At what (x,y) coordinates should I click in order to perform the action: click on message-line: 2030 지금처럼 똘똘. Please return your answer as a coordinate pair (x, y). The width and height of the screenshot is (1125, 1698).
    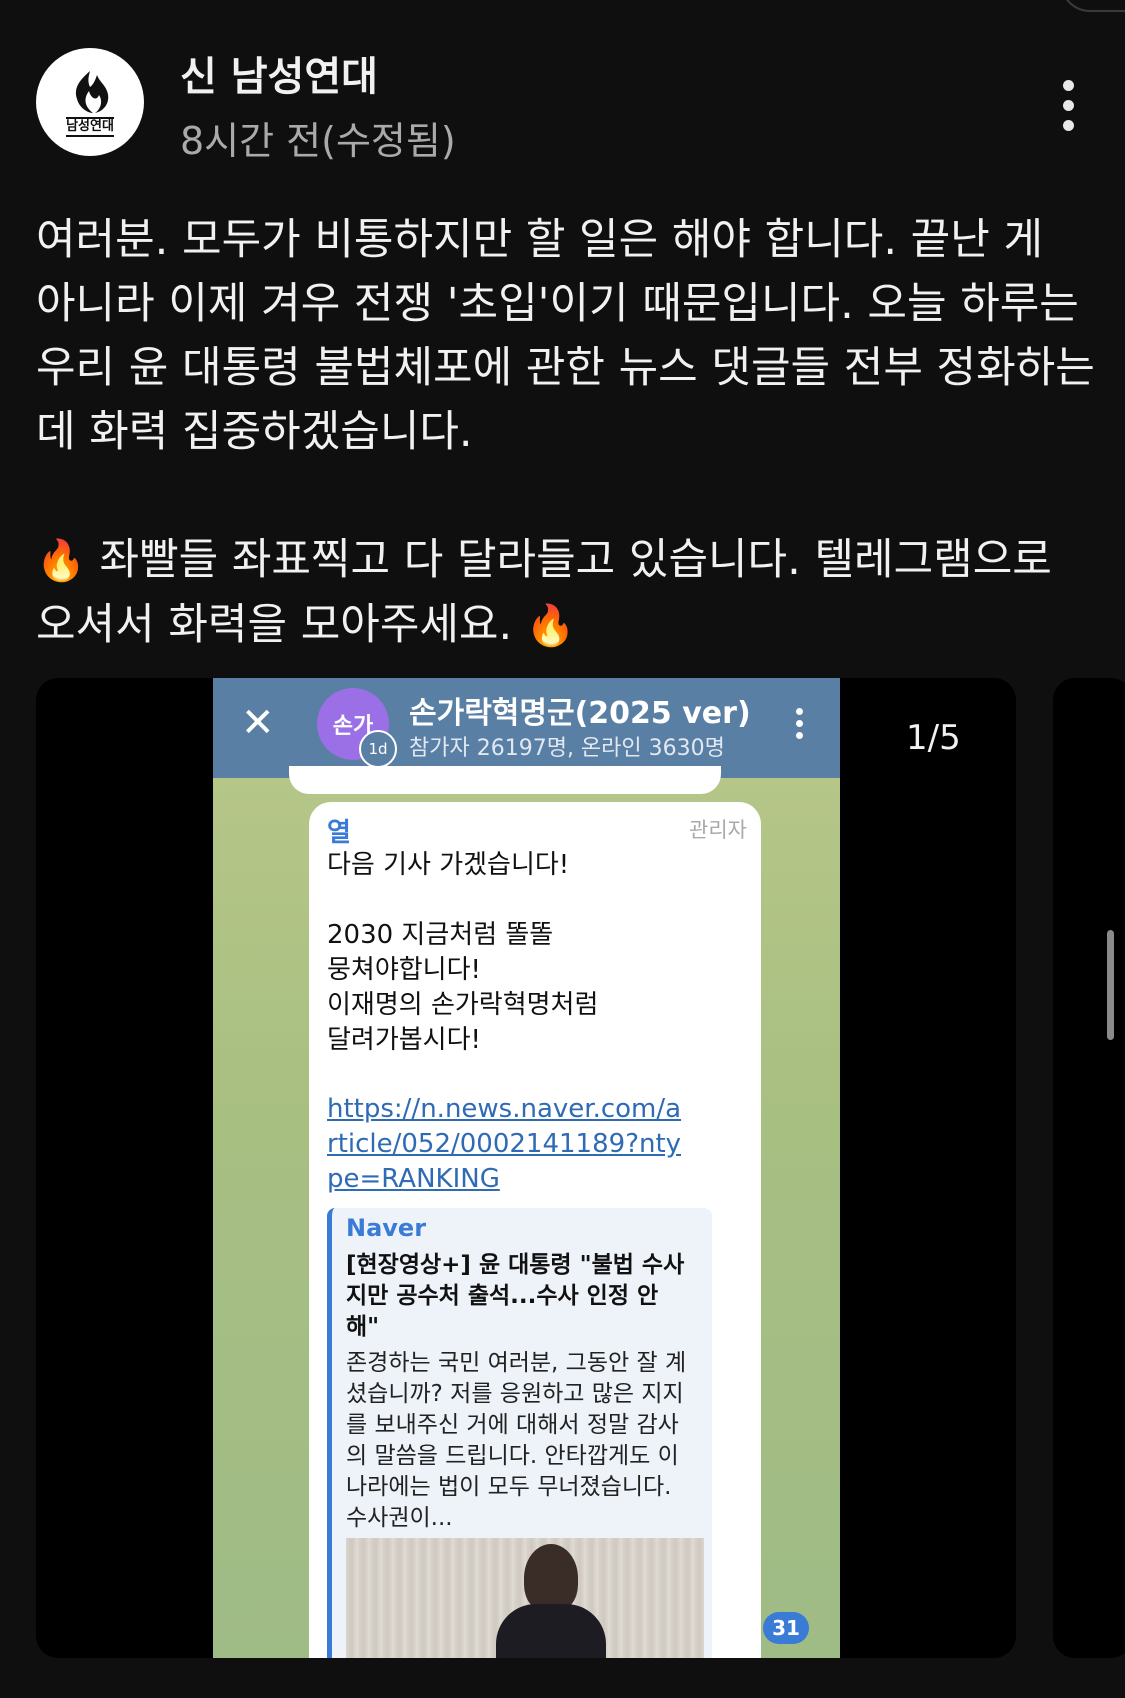
    Looking at the image, I should click on (440, 935).